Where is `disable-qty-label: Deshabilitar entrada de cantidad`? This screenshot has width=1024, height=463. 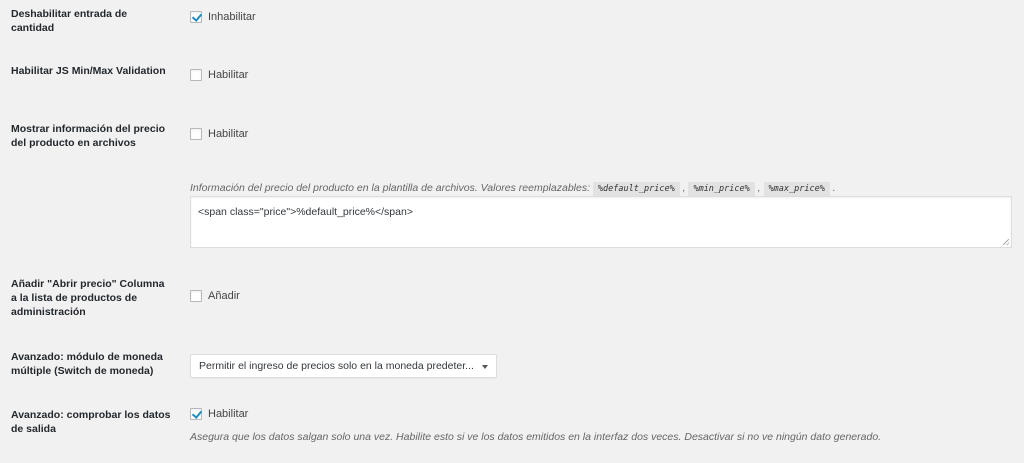
disable-qty-label: Deshabilitar entrada de cantidad is located at coordinates (69, 21).